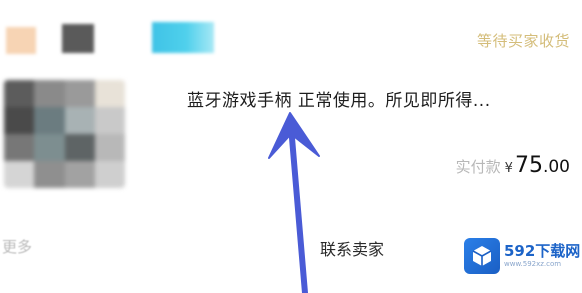 The width and height of the screenshot is (582, 293). I want to click on watermark-brand: 592下载网, so click(542, 251).